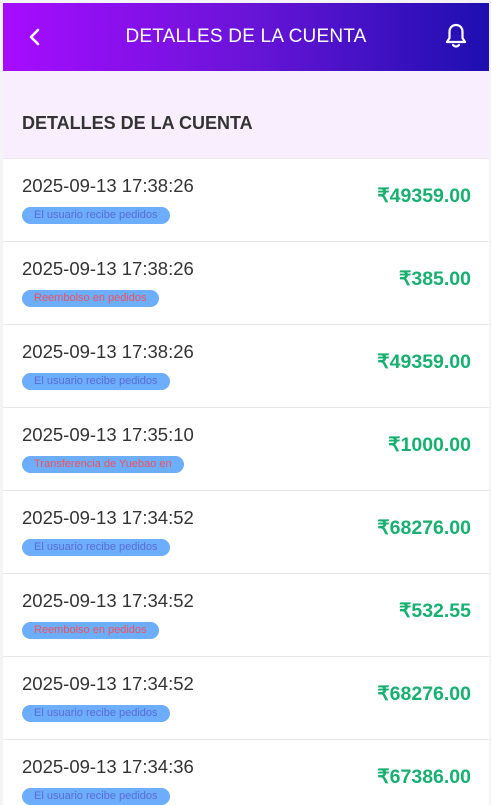 This screenshot has width=491, height=805. I want to click on transaction-type-badge: Transferencia de Yuebao en, so click(103, 464).